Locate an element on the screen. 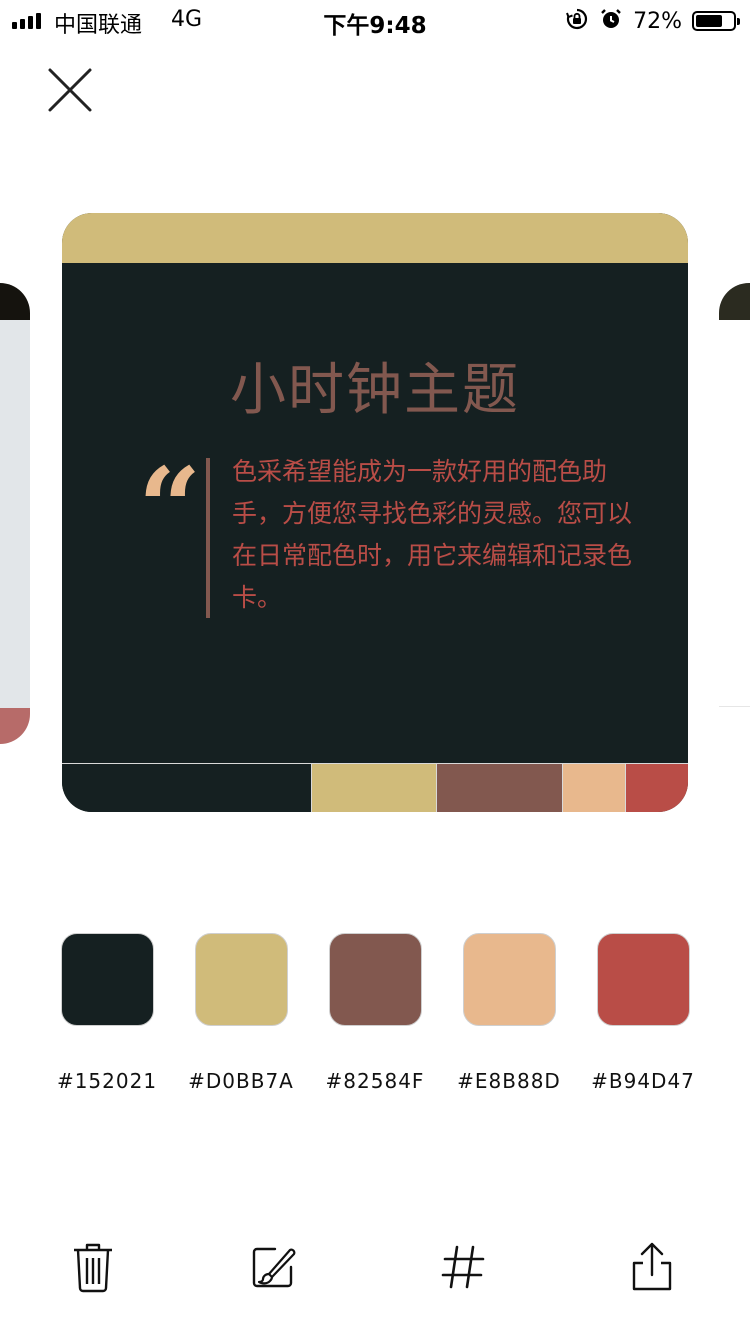  share-button is located at coordinates (652, 1267).